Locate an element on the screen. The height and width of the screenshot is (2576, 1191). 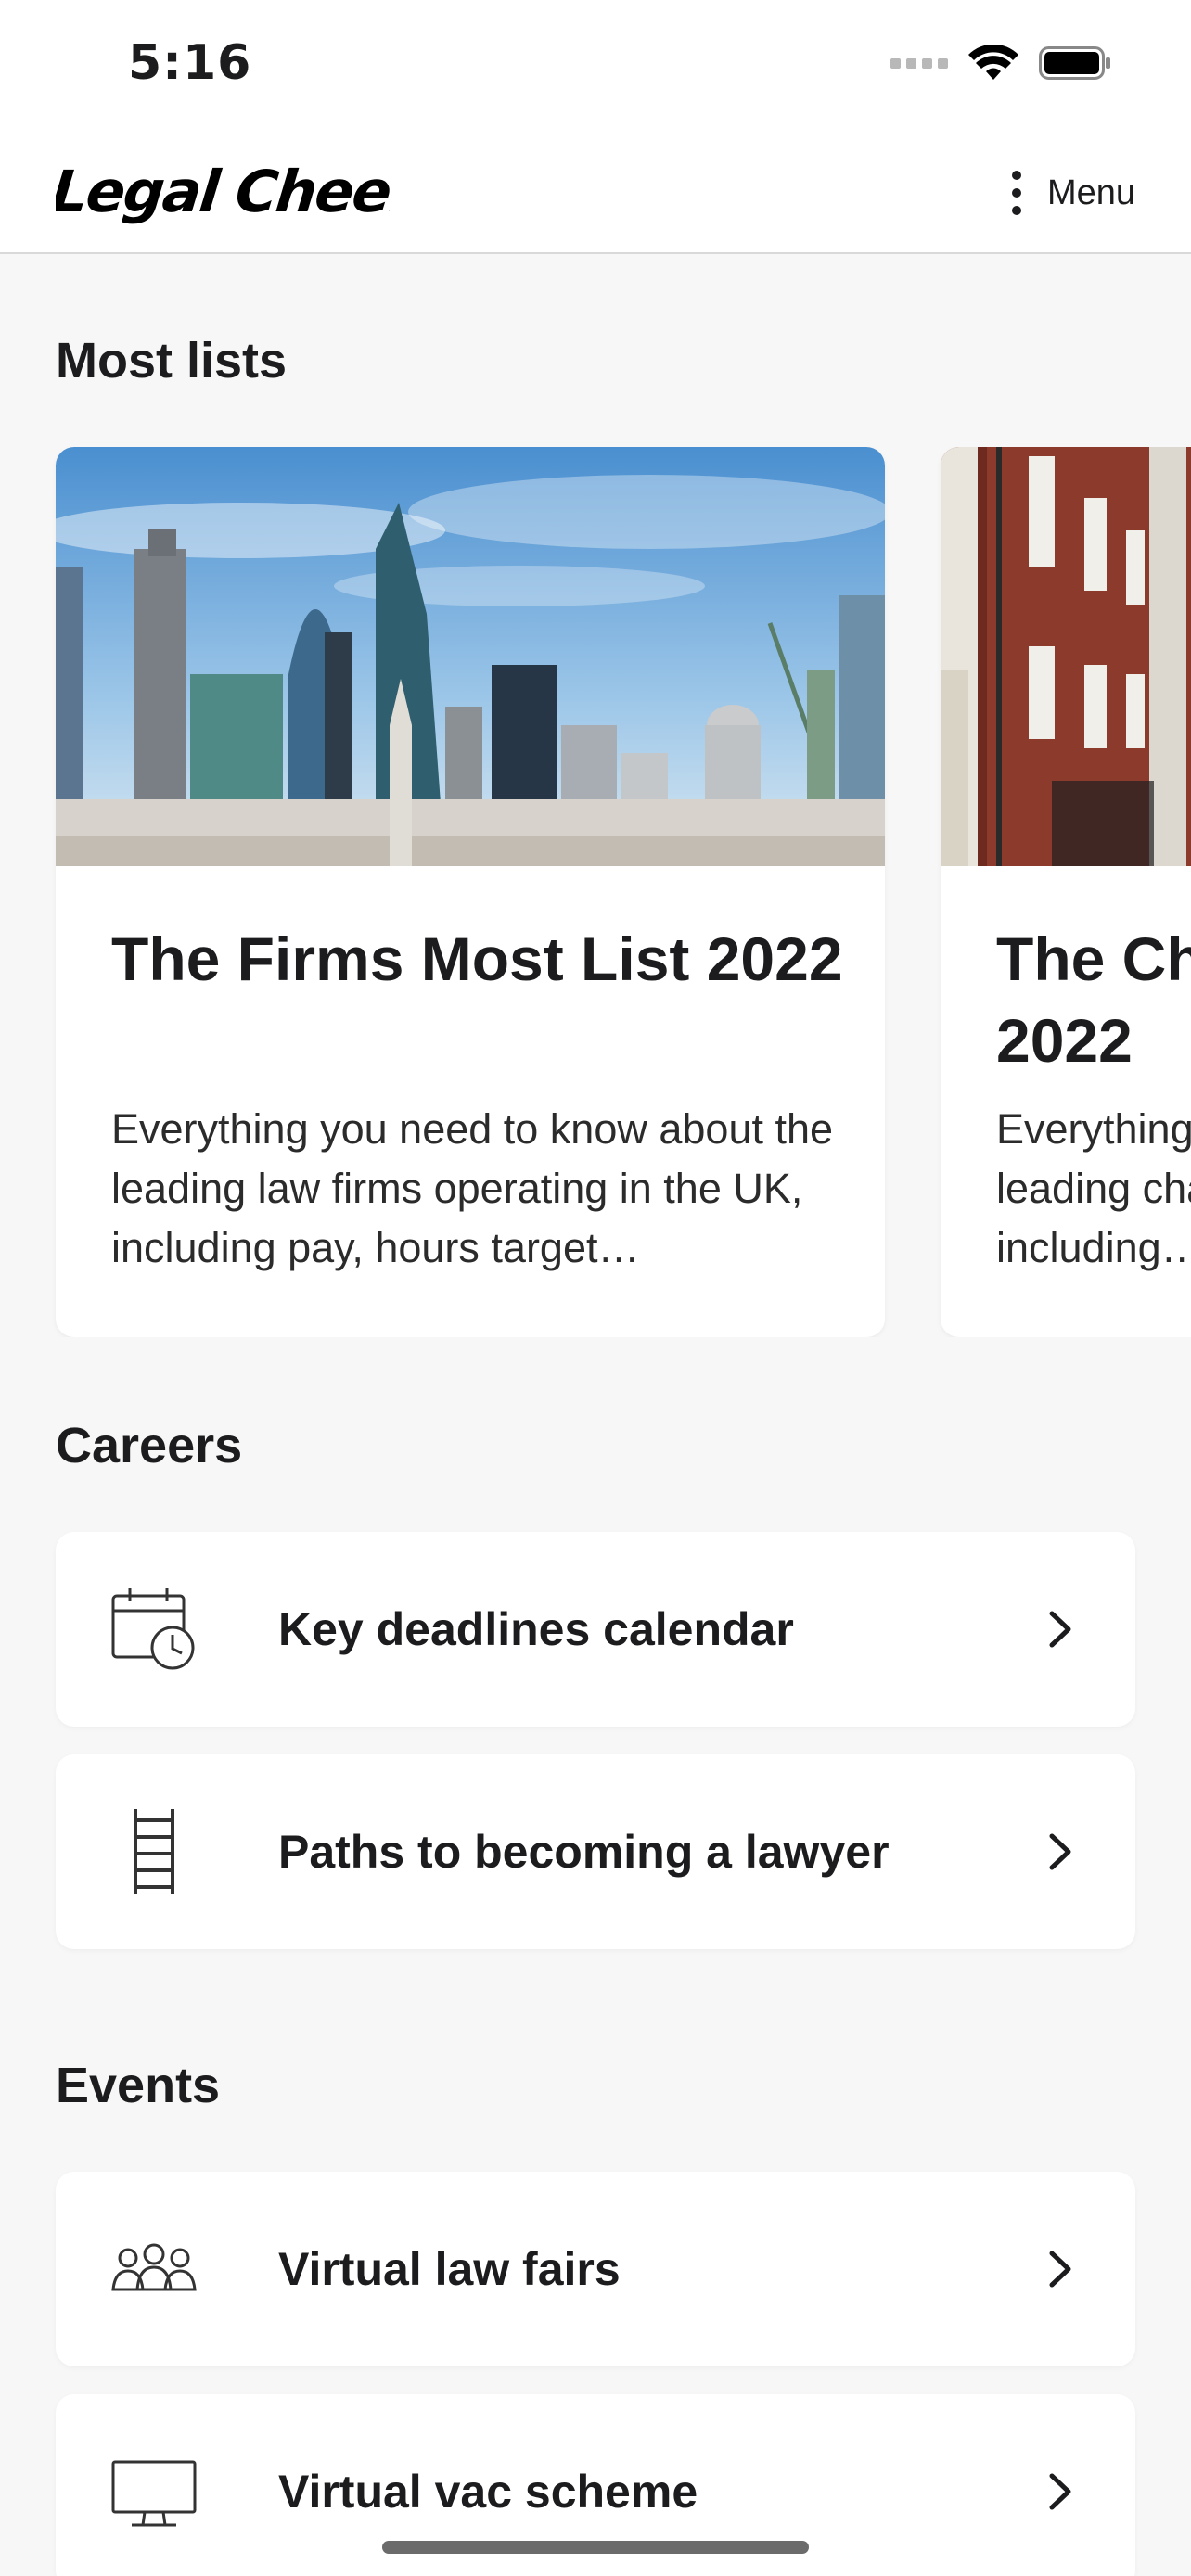
app-header: Legal Cheek Menu is located at coordinates (595, 192).